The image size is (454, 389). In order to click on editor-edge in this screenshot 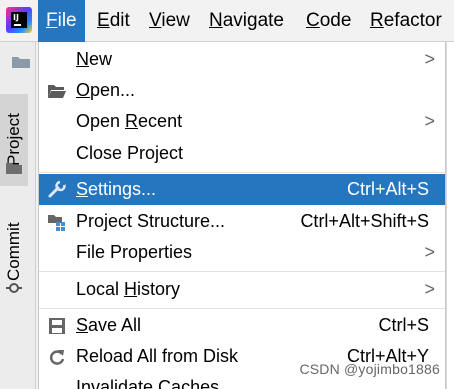, I will do `click(450, 215)`.